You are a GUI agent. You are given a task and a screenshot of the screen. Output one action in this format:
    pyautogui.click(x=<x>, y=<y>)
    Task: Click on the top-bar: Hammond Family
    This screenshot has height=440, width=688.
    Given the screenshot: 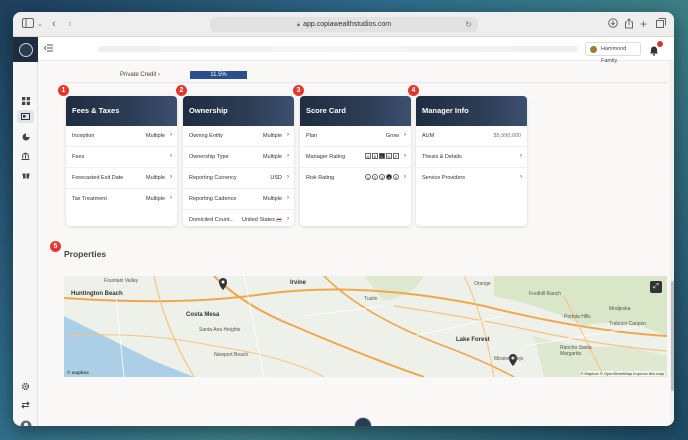 What is the action you would take?
    pyautogui.click(x=356, y=50)
    